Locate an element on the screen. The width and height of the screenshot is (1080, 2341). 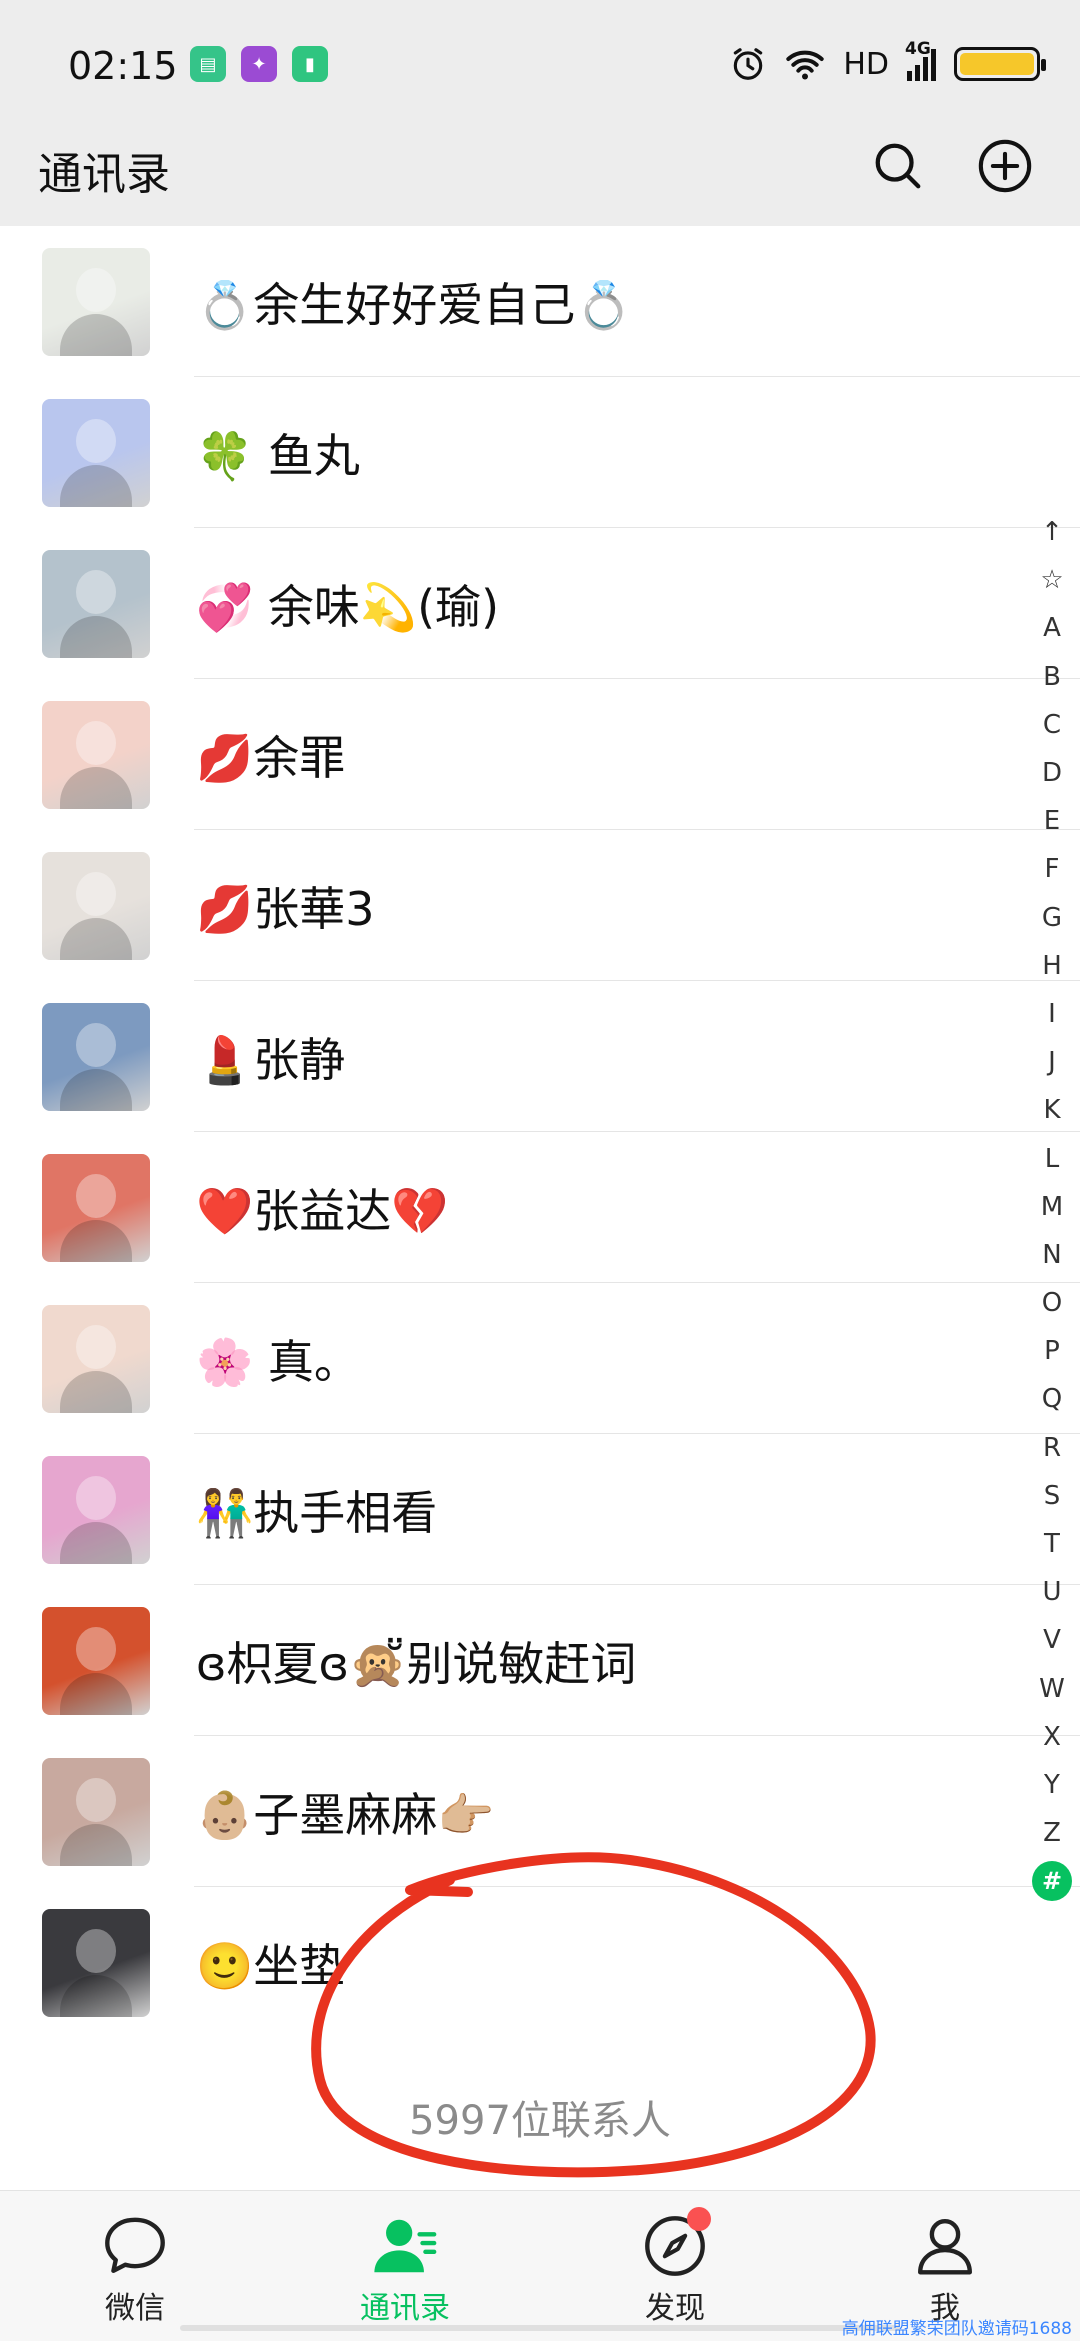
index-letter: ↑ is located at coordinates (1052, 532).